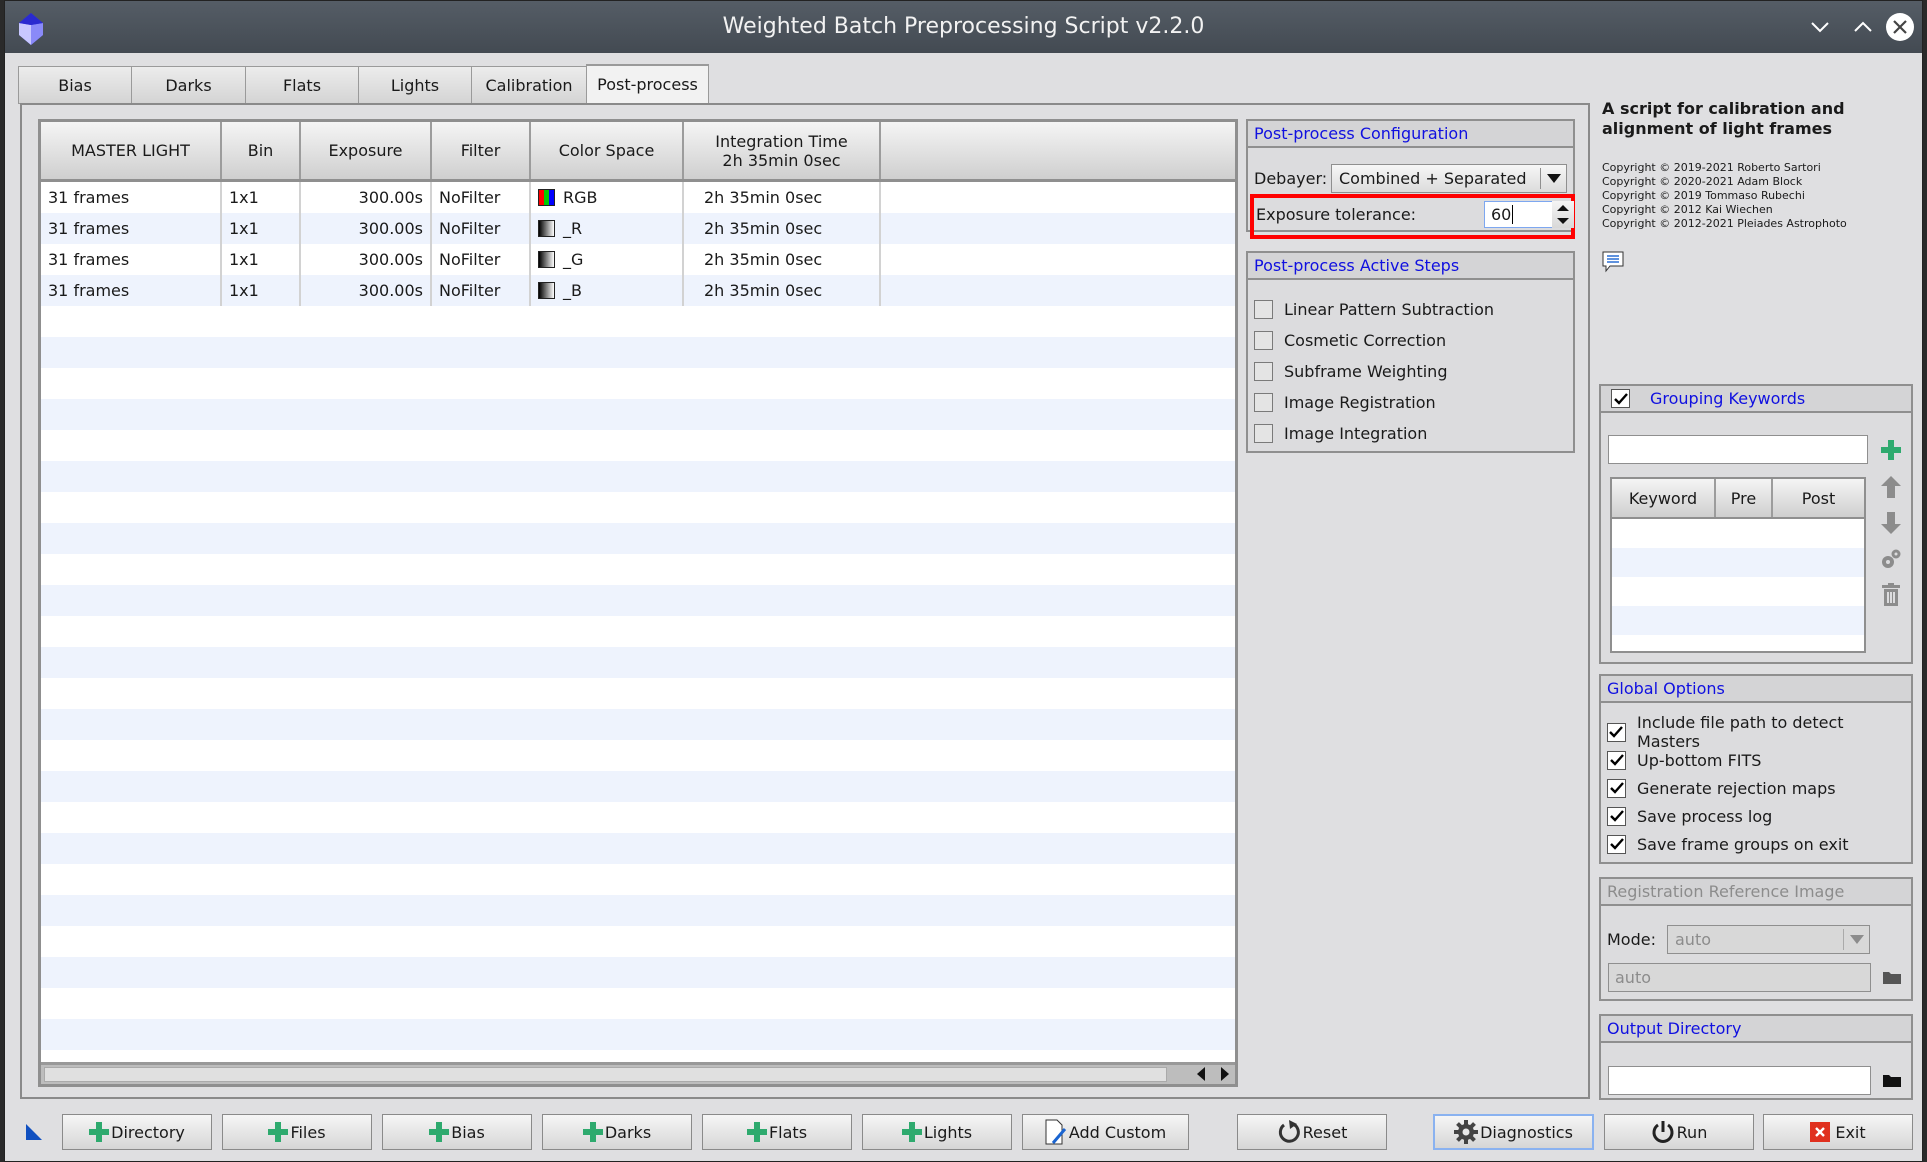  Describe the element at coordinates (481, 150) in the screenshot. I see `column-header-filter: Filter` at that location.